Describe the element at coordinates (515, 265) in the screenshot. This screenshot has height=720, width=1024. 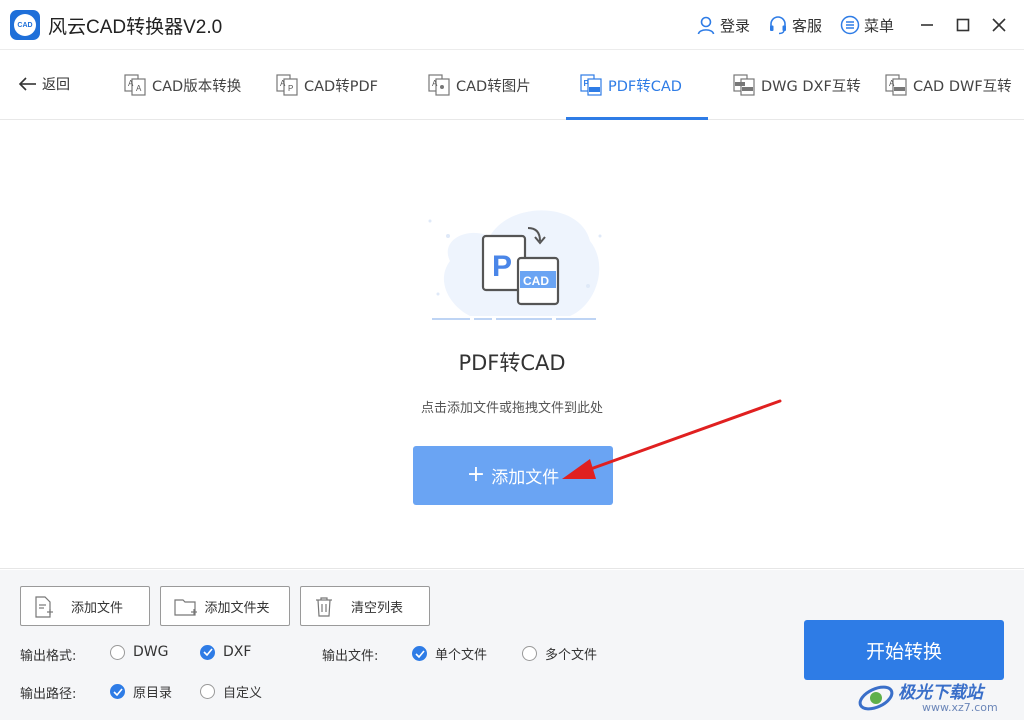
I see `pdf-to-cad-illustration: P CAD` at that location.